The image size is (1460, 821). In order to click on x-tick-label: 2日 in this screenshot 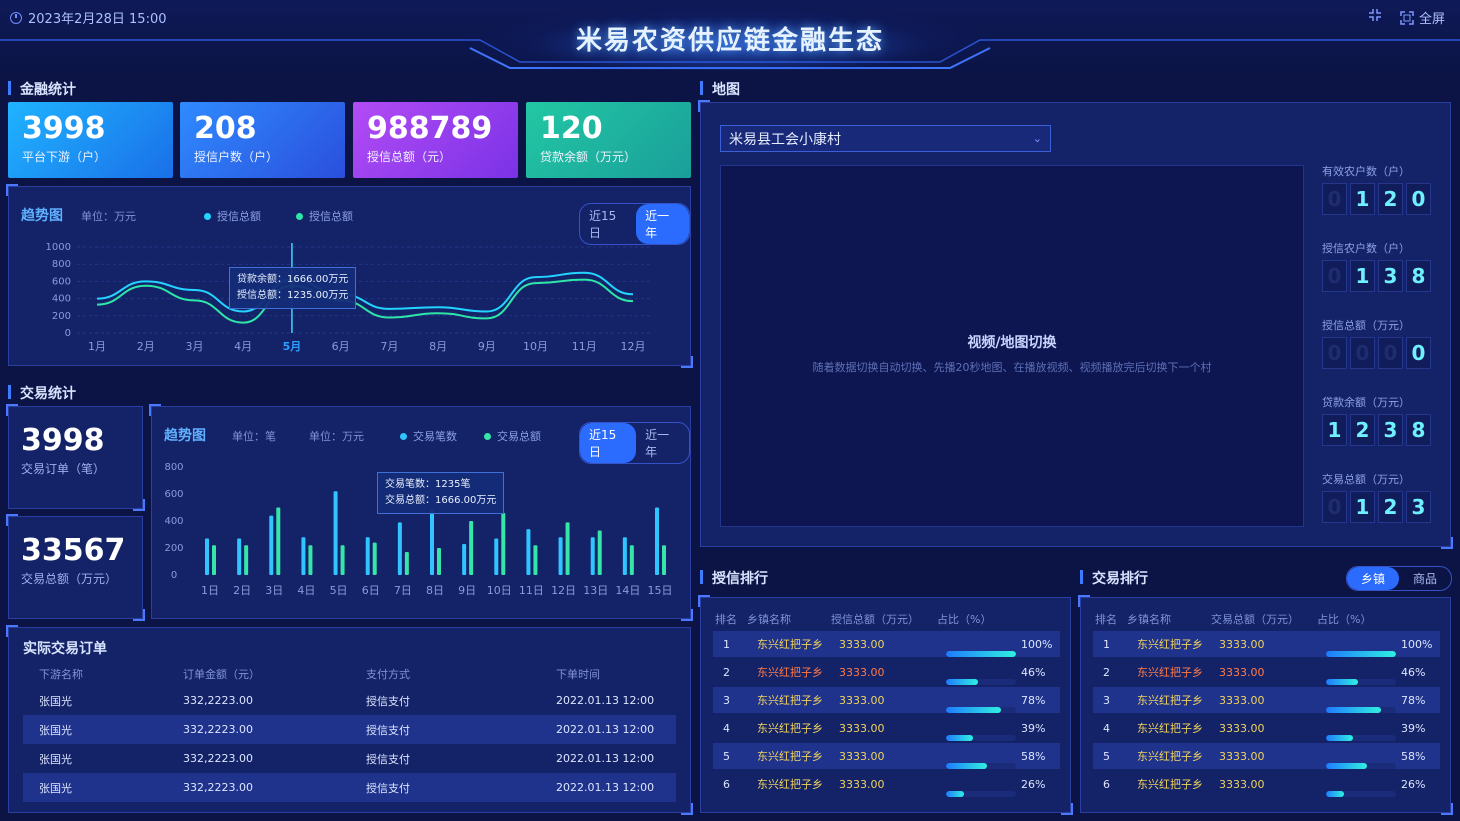, I will do `click(242, 590)`.